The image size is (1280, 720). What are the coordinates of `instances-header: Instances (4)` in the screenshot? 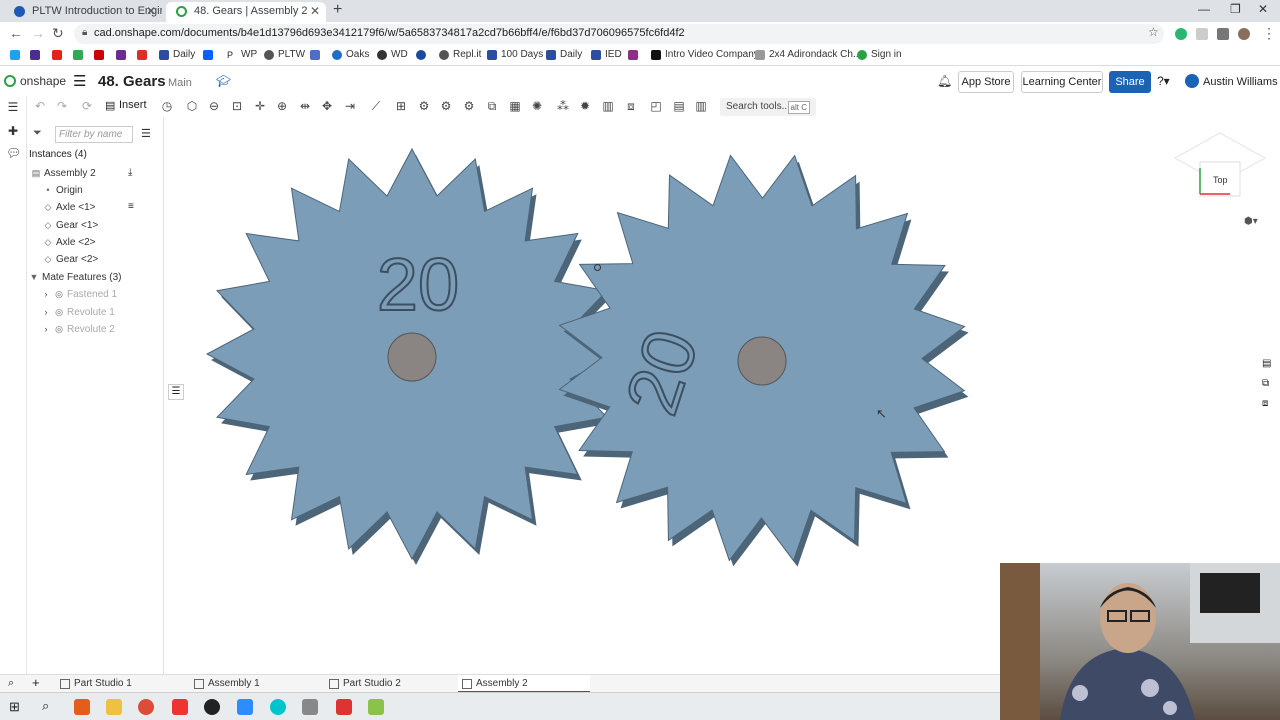 It's located at (58, 154).